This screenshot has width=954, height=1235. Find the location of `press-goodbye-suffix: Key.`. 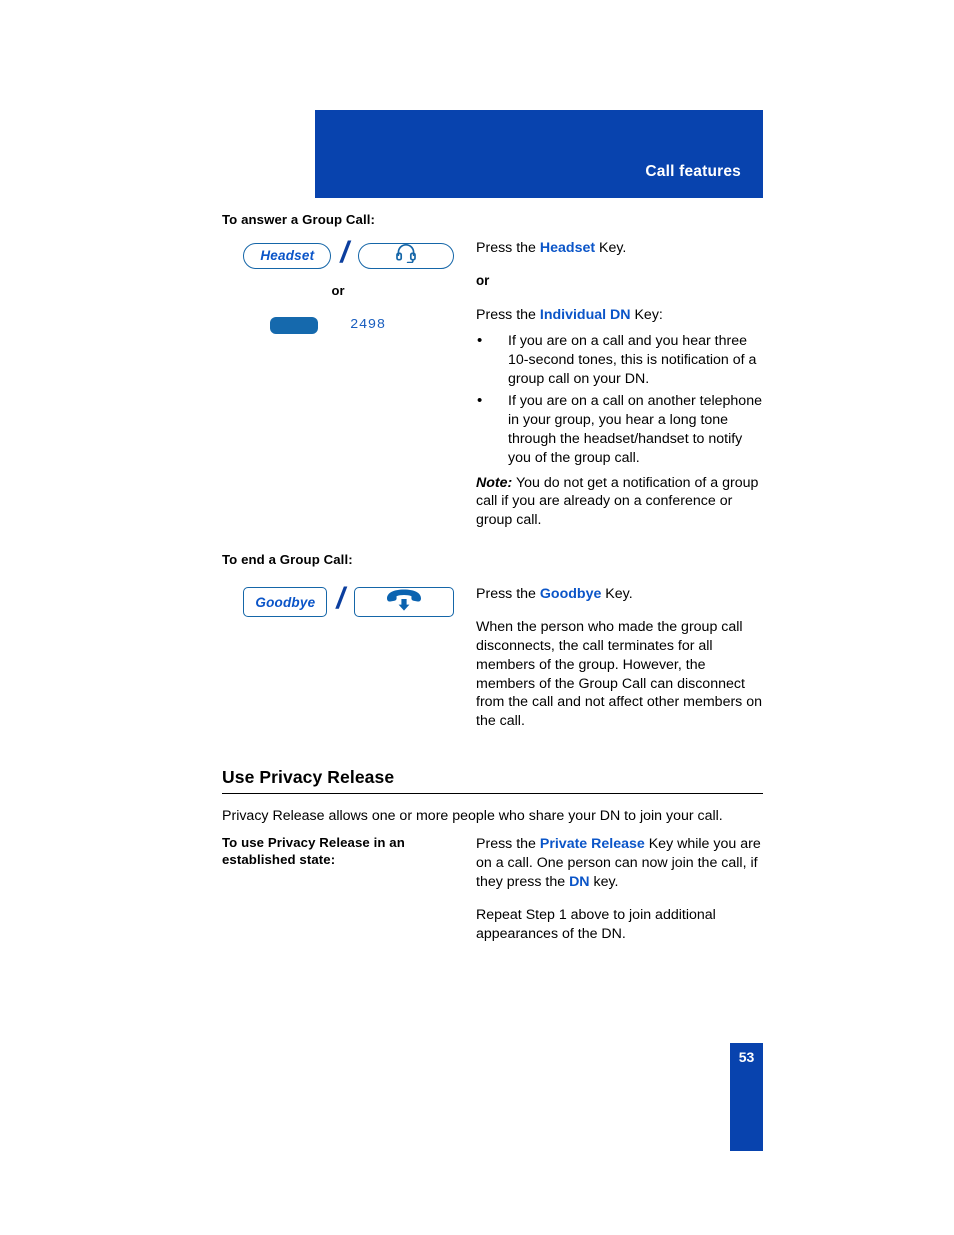

press-goodbye-suffix: Key. is located at coordinates (617, 594).